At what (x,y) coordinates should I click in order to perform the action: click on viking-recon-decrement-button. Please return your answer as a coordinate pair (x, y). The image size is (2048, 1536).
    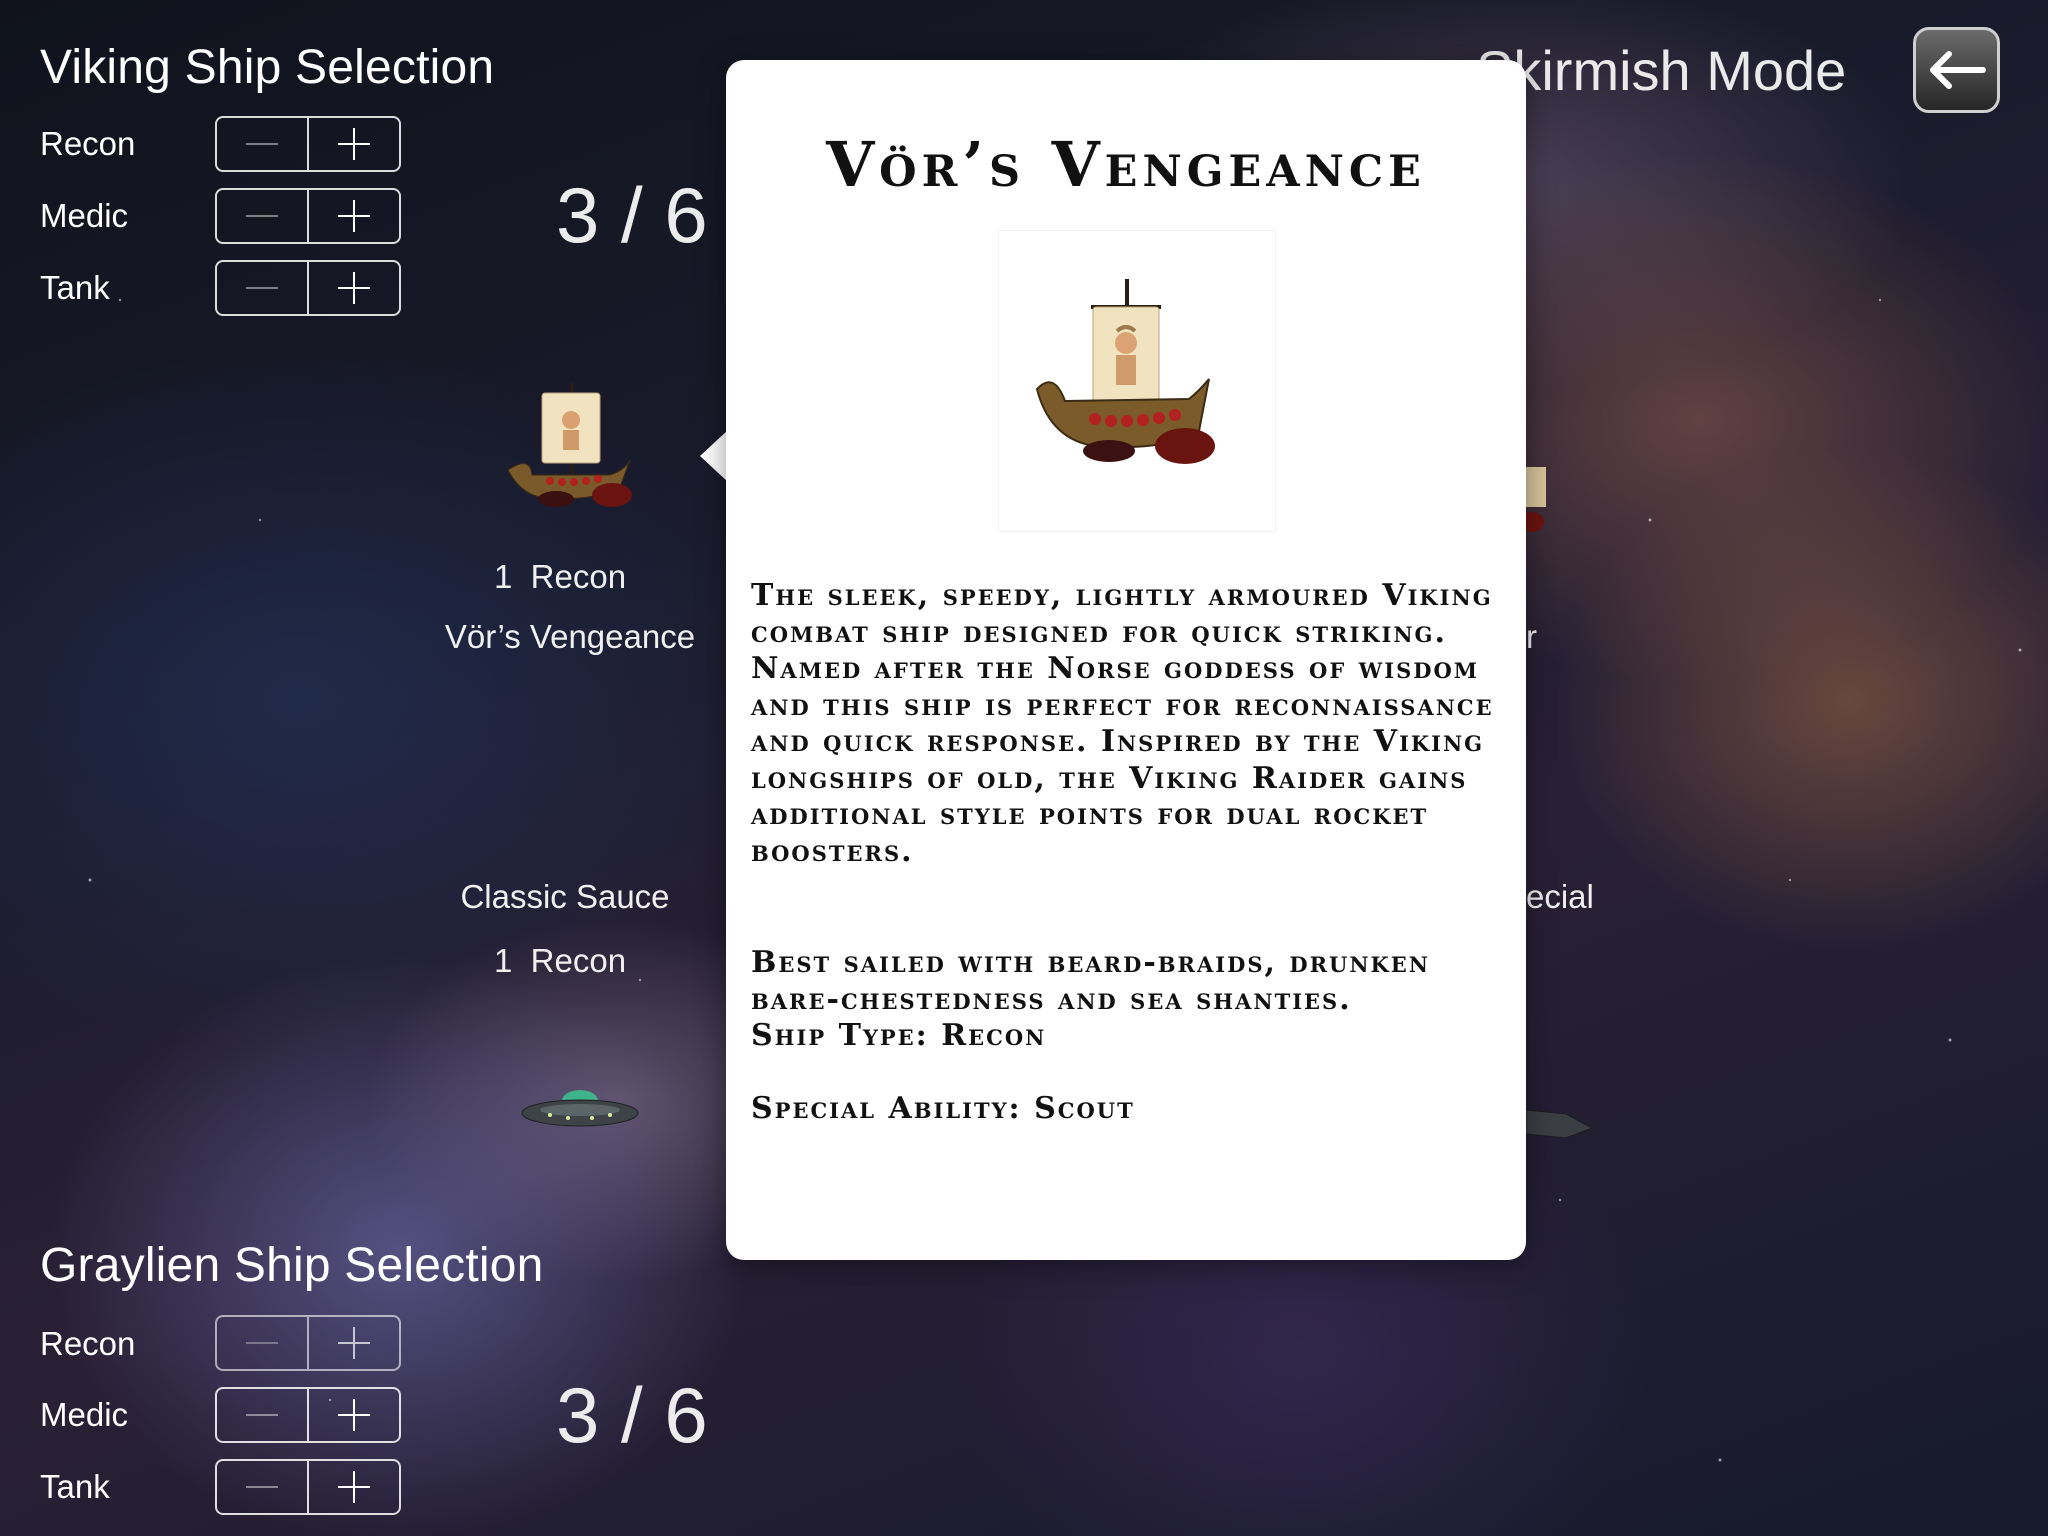
    Looking at the image, I should click on (262, 144).